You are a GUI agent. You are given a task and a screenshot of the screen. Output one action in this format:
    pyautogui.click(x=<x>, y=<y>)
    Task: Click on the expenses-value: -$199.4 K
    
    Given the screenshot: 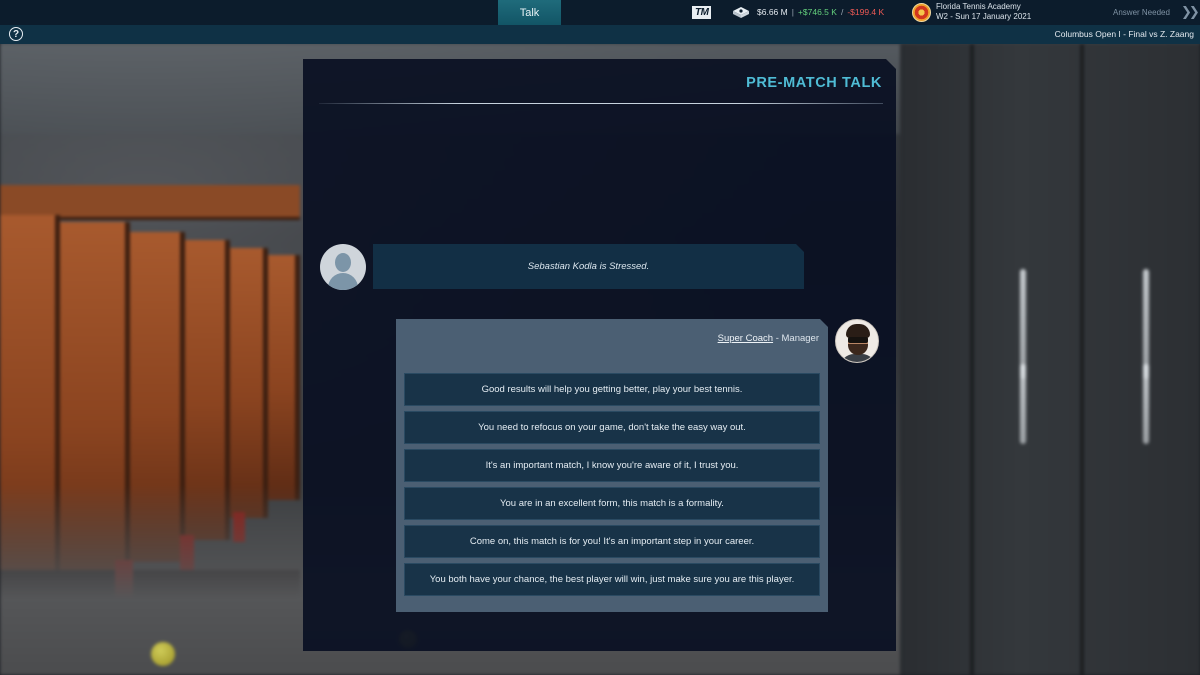 What is the action you would take?
    pyautogui.click(x=866, y=12)
    